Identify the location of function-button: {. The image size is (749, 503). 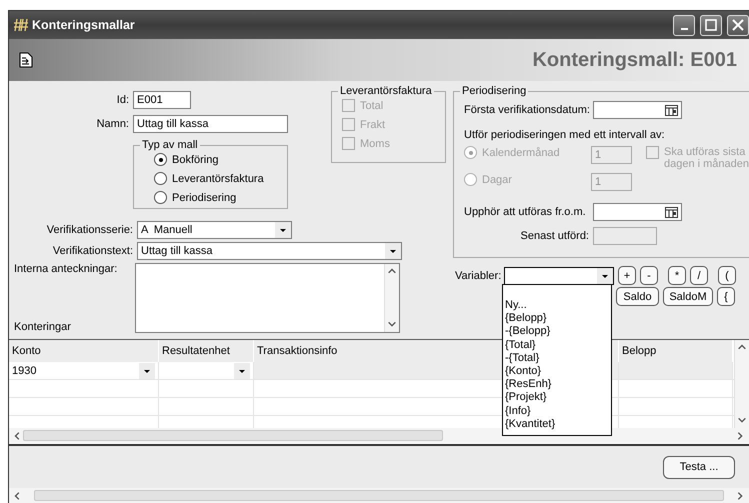
(726, 296).